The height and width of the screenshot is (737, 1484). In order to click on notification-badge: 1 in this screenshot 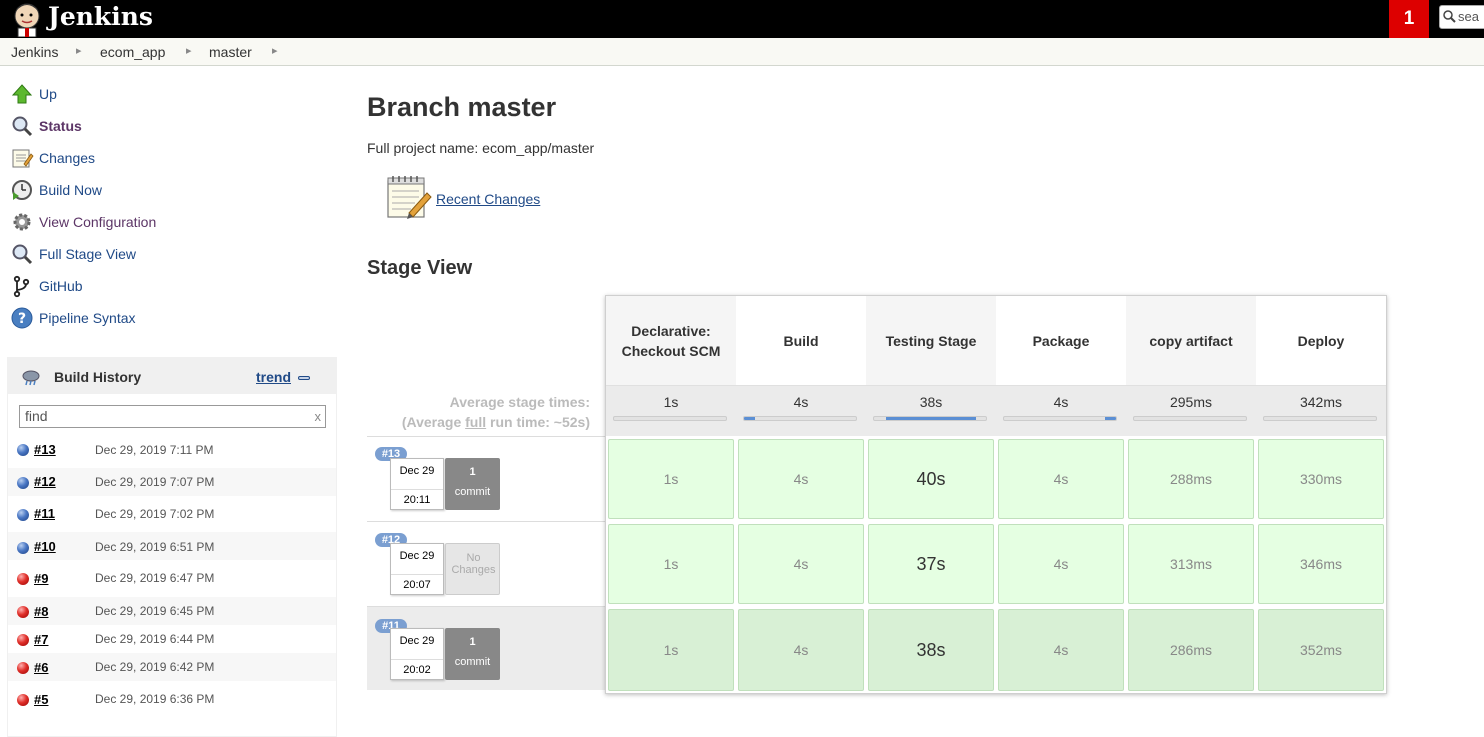, I will do `click(1409, 19)`.